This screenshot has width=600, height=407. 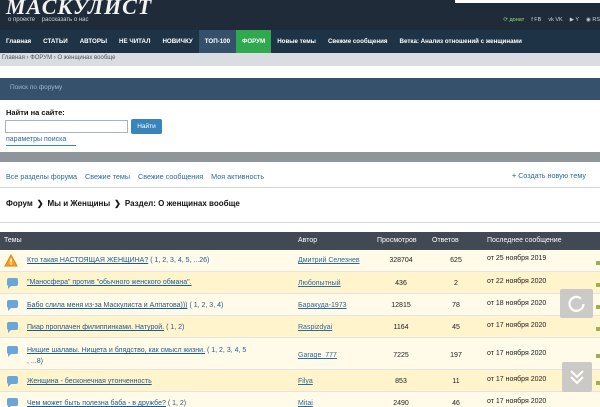 I want to click on topic-pages-more: , ...8), so click(x=35, y=361).